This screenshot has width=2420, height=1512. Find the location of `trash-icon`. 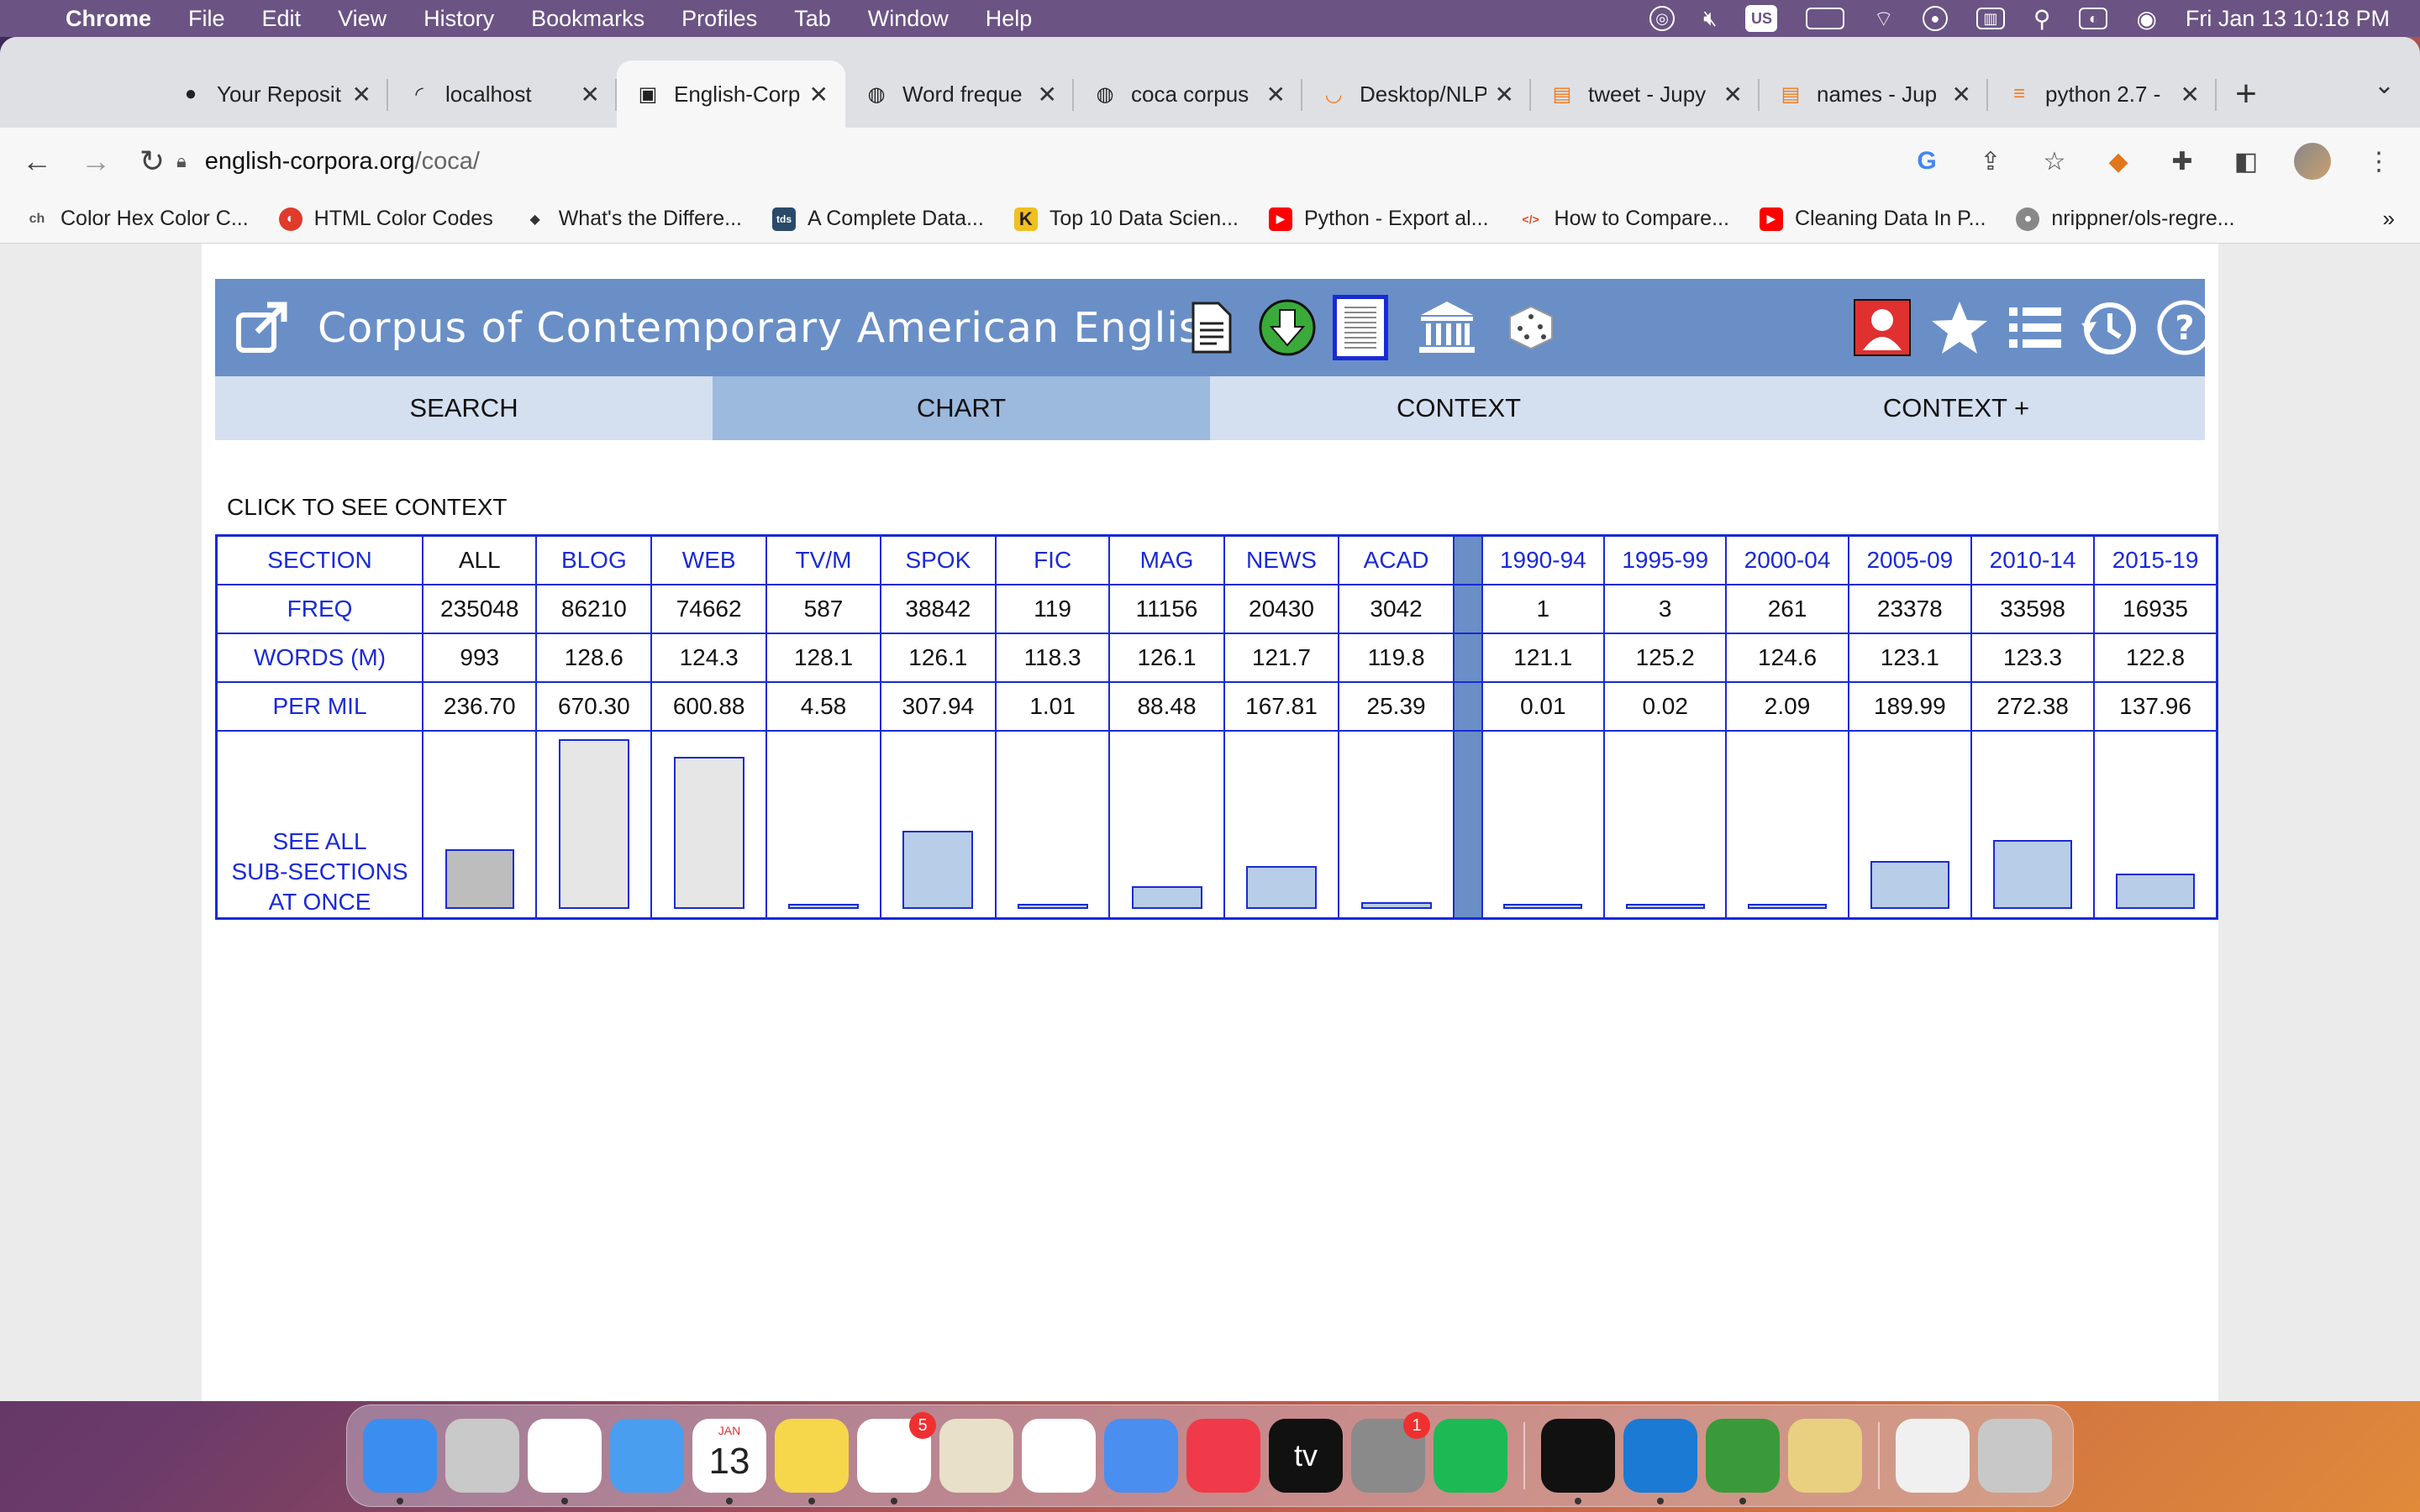

trash-icon is located at coordinates (2015, 1456).